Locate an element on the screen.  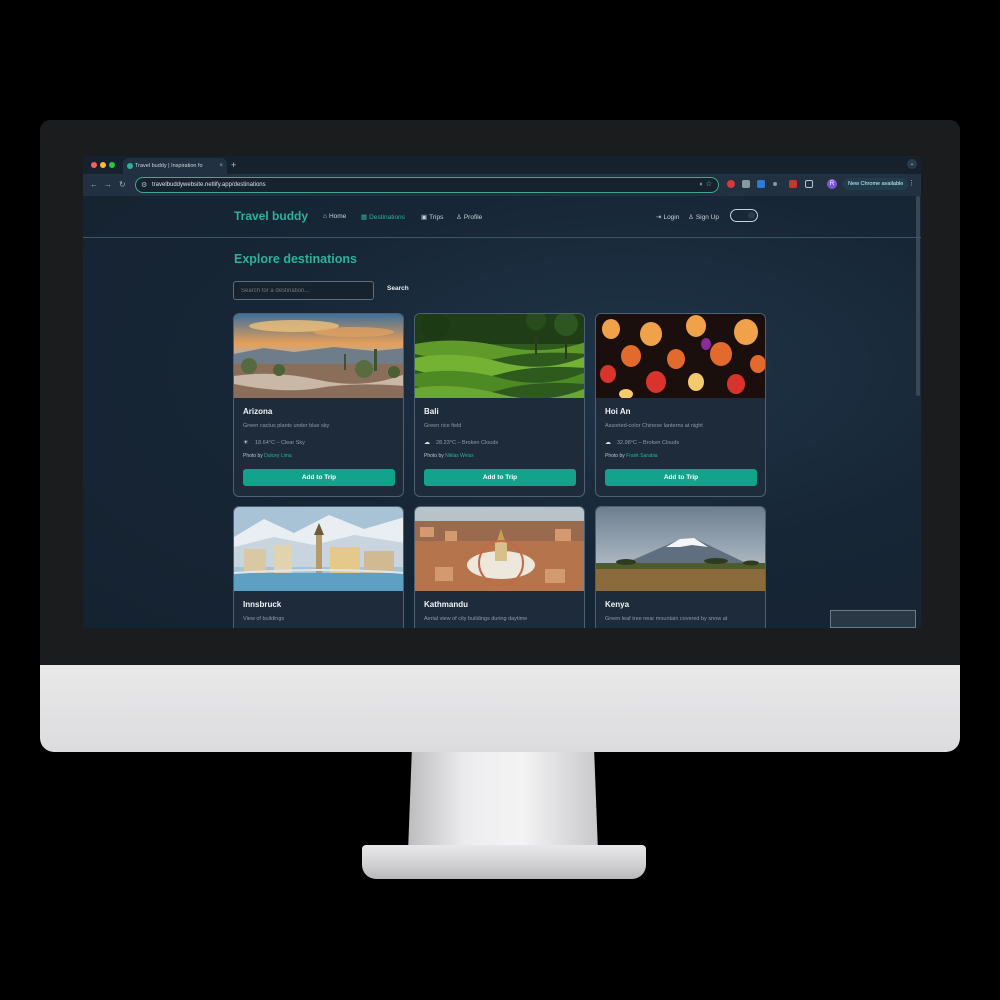
weather-text: 28.23°C – Broken Clouds is located at coordinates (467, 443).